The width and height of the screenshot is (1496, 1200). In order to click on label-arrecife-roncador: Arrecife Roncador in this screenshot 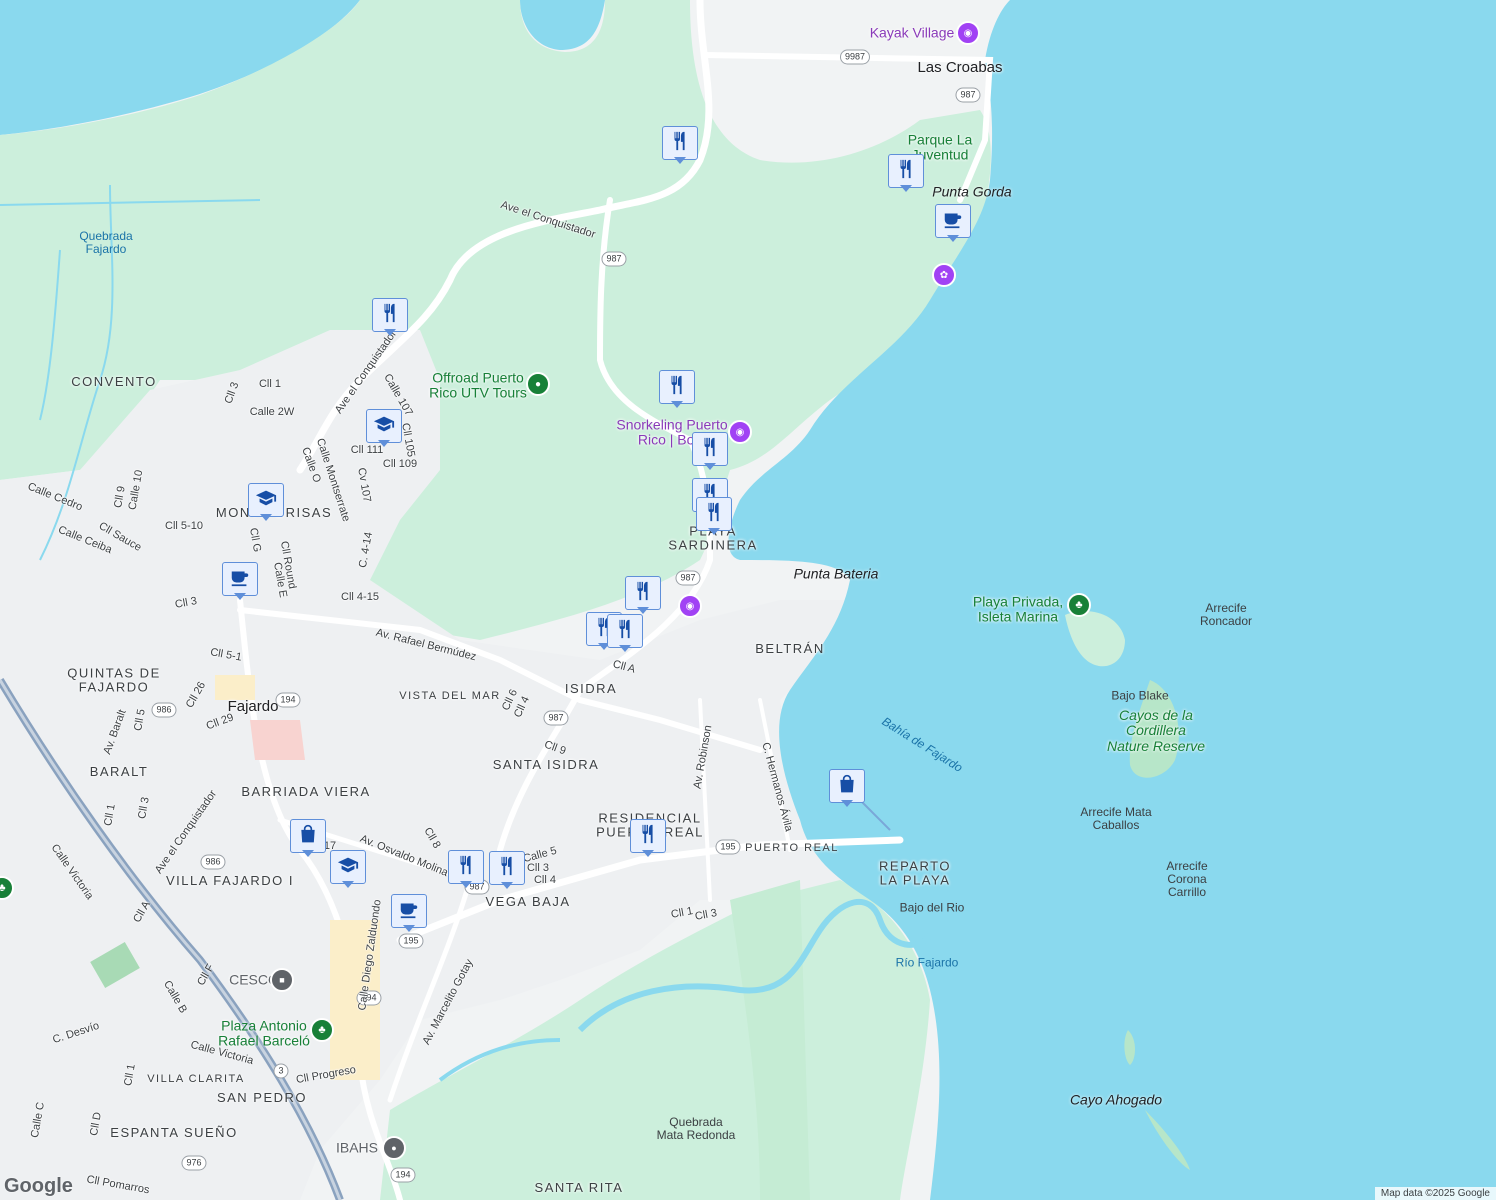, I will do `click(1226, 614)`.